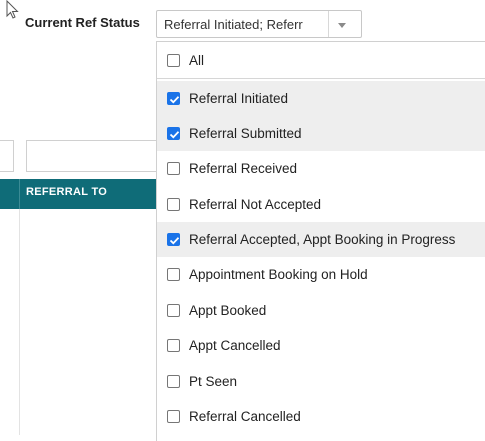 This screenshot has height=441, width=485. I want to click on referral-to-filter-input, so click(96, 156).